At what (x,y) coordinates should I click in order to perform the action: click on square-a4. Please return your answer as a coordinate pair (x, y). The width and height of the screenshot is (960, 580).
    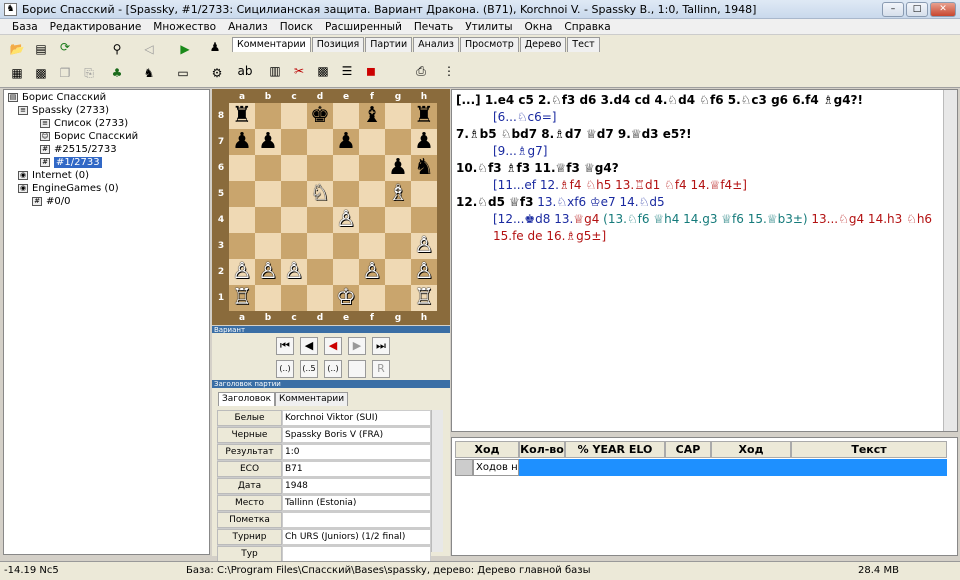
    Looking at the image, I should click on (242, 220).